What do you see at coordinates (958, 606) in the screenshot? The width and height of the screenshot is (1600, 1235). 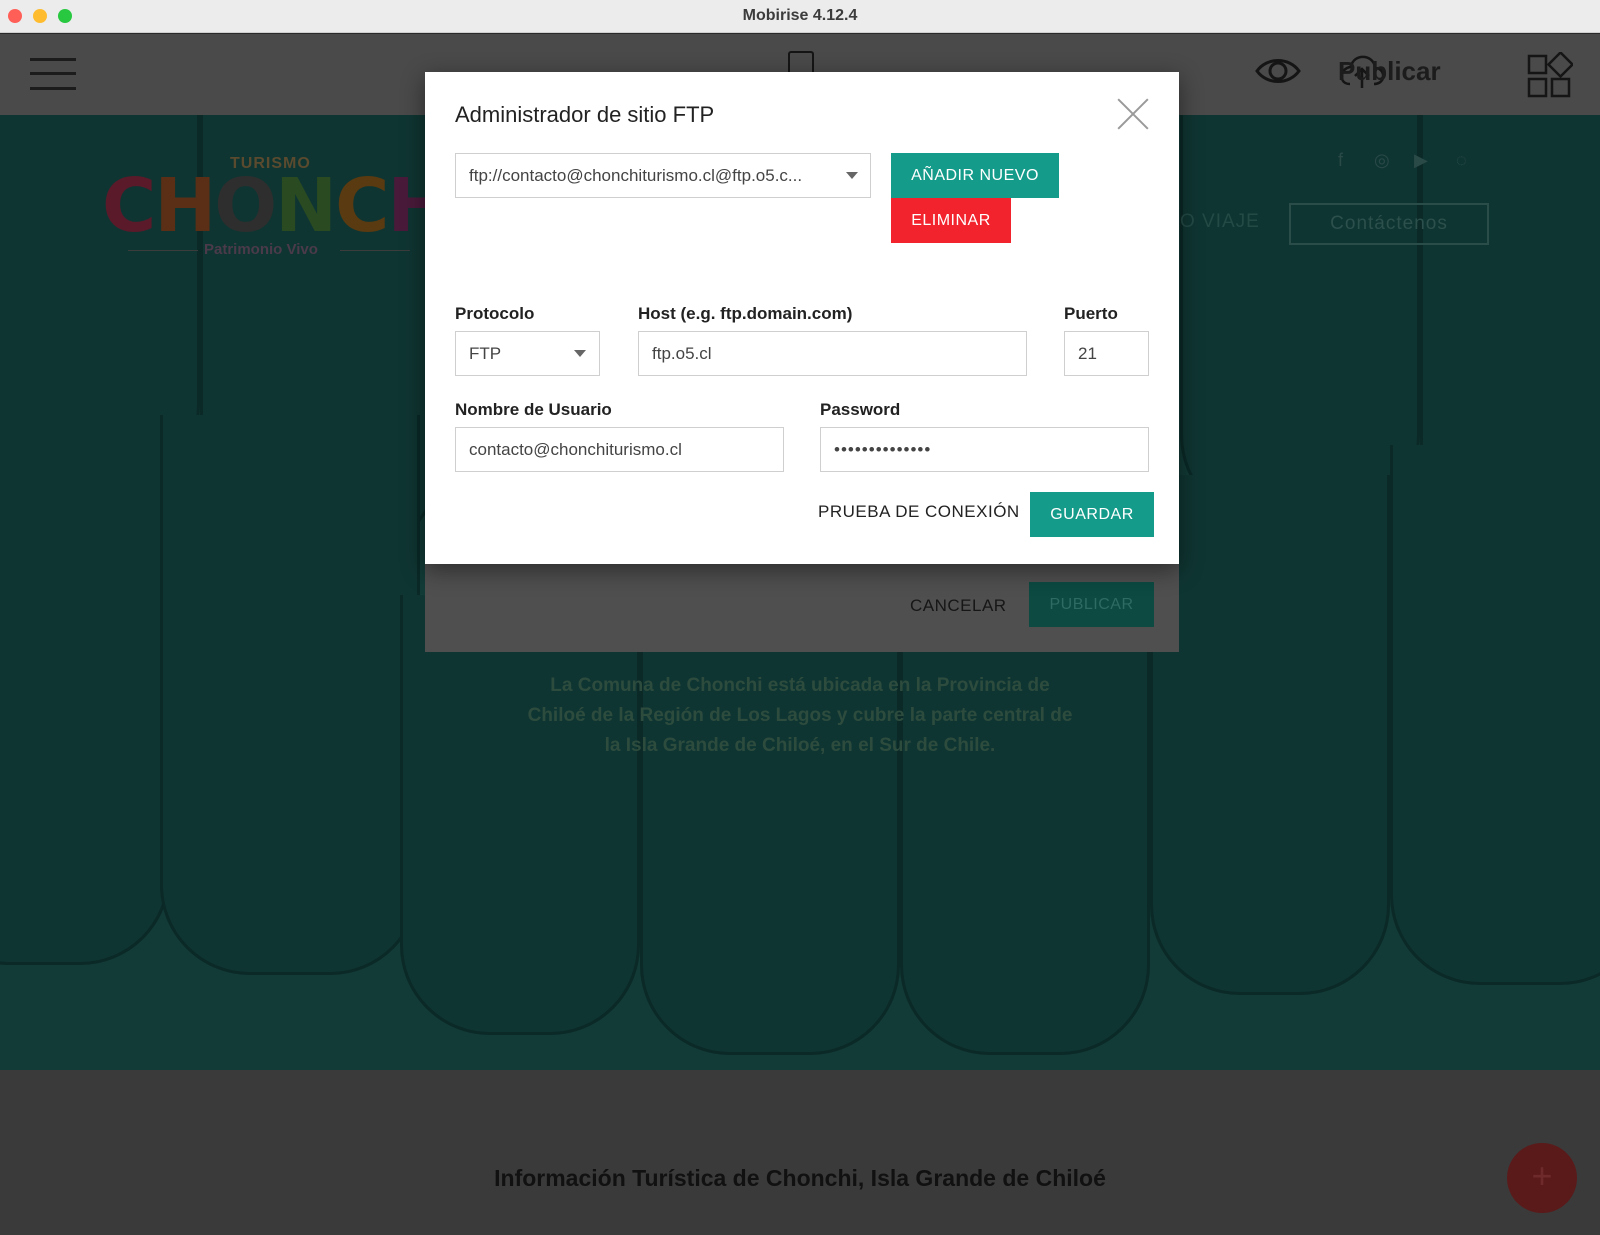 I see `cancel-button: CANCELAR` at bounding box center [958, 606].